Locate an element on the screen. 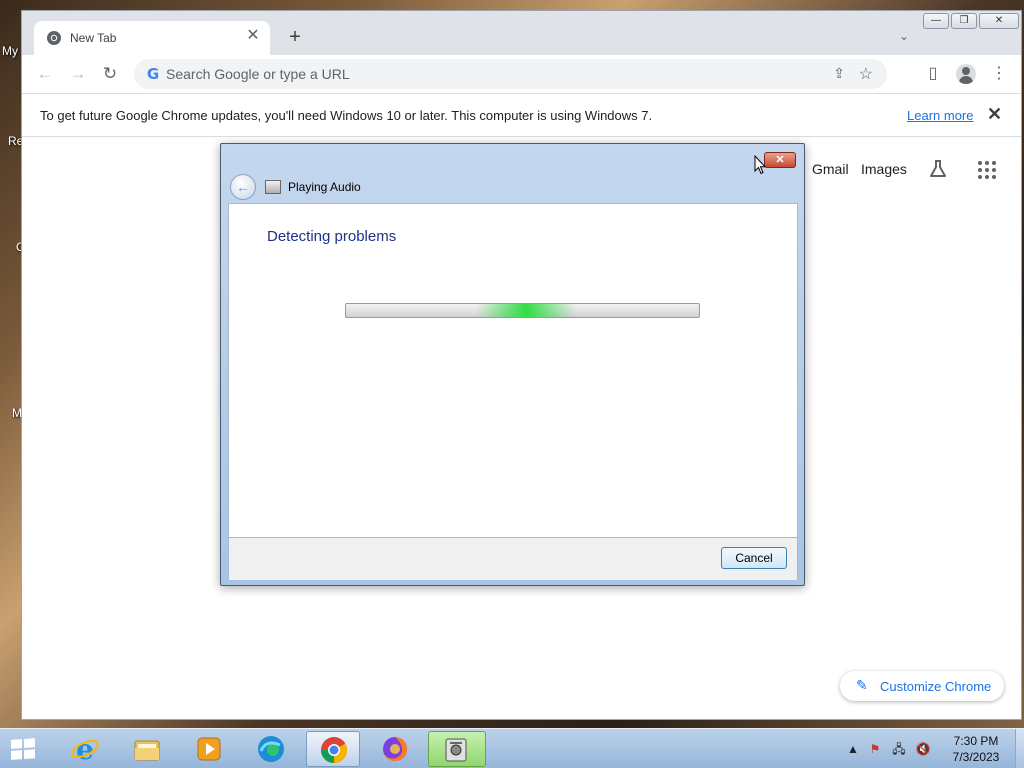 Image resolution: width=1024 pixels, height=768 pixels. dialog-heading: Detecting problems is located at coordinates (332, 236).